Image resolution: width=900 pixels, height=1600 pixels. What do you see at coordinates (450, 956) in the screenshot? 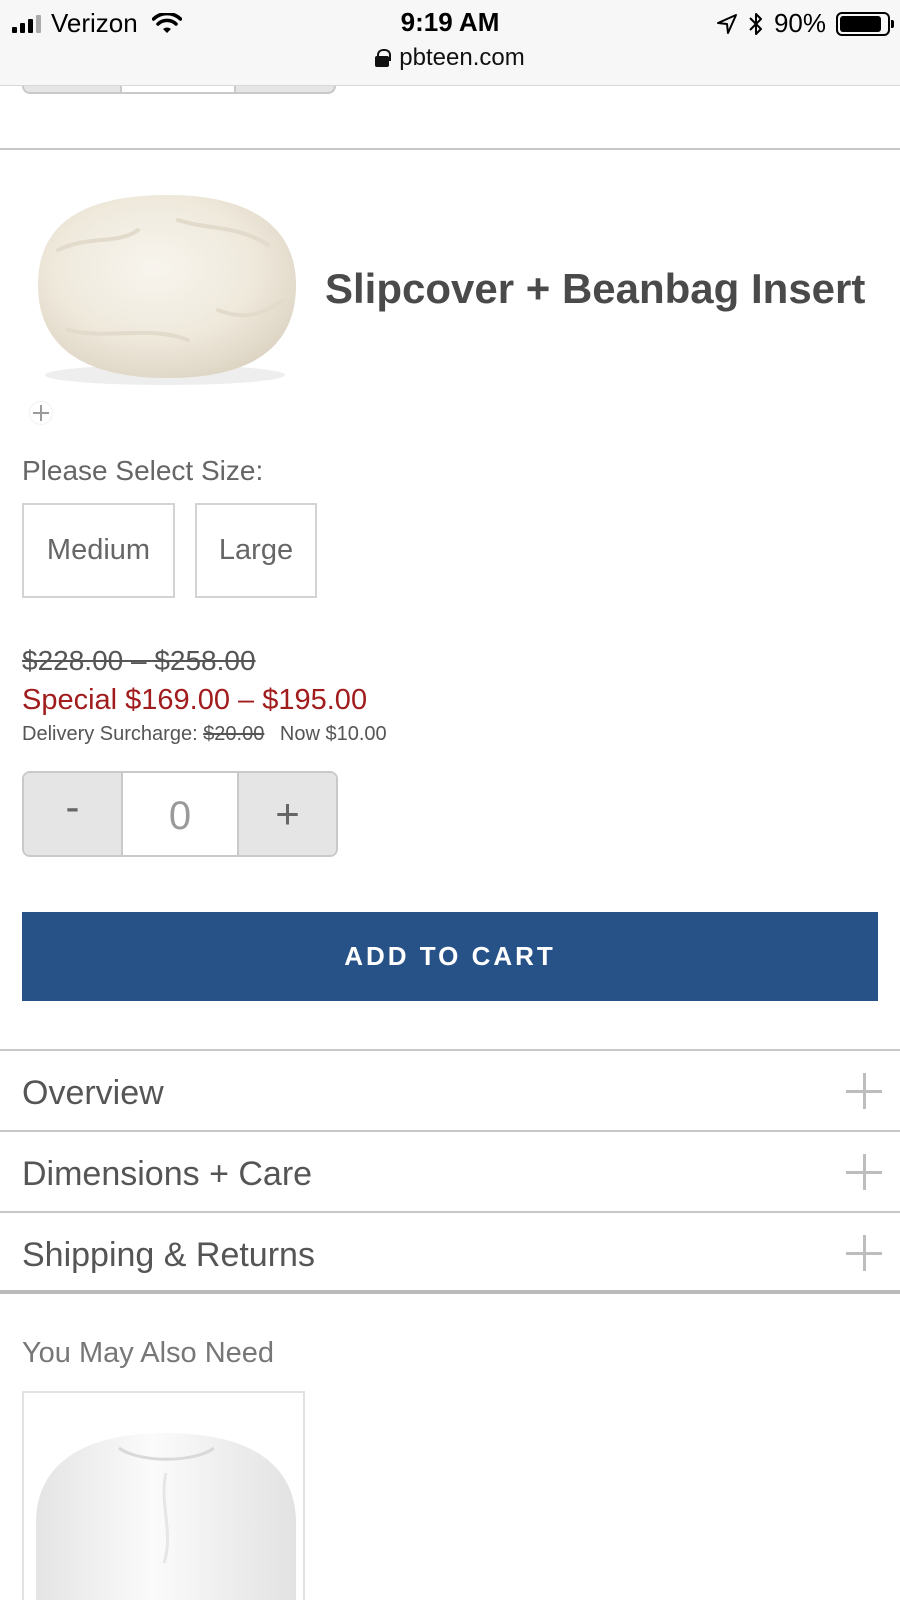
I see `add-to-cart-button: ADD TO CART` at bounding box center [450, 956].